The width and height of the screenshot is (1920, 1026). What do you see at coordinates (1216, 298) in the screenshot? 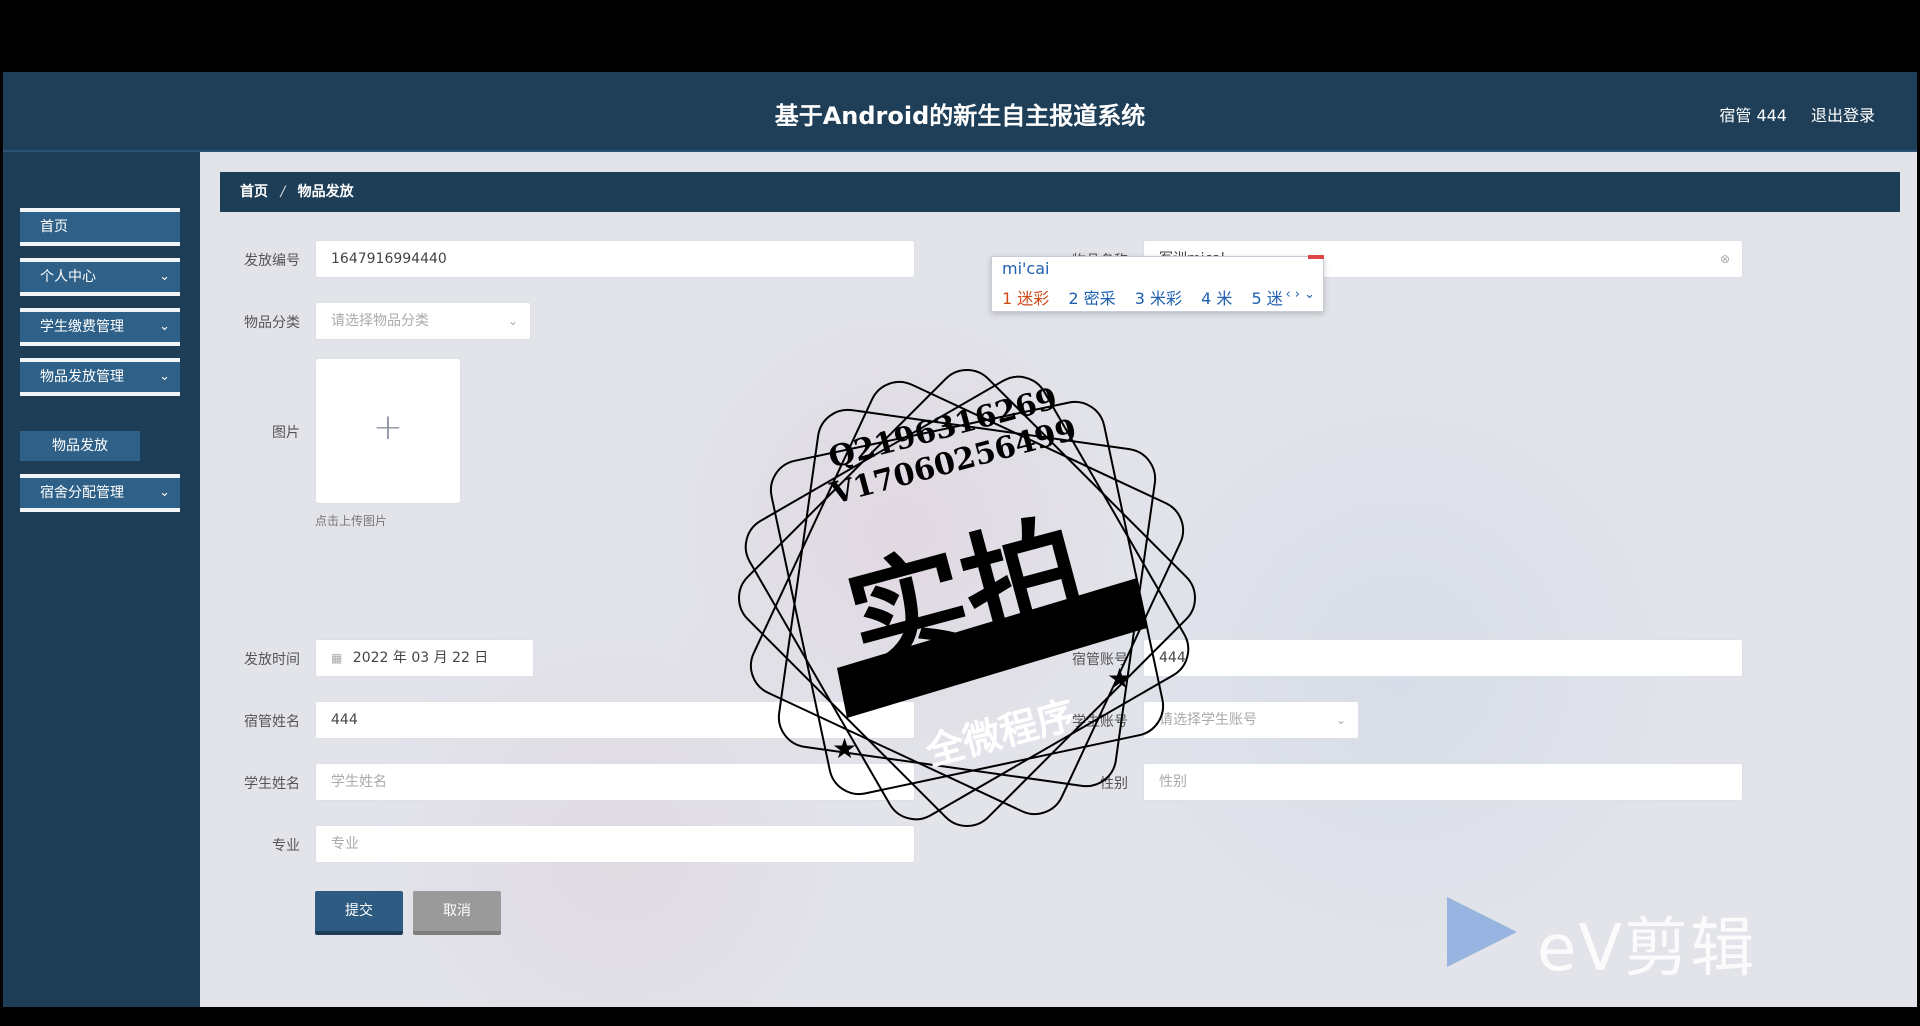
I see `ime-candidate: 4 米` at bounding box center [1216, 298].